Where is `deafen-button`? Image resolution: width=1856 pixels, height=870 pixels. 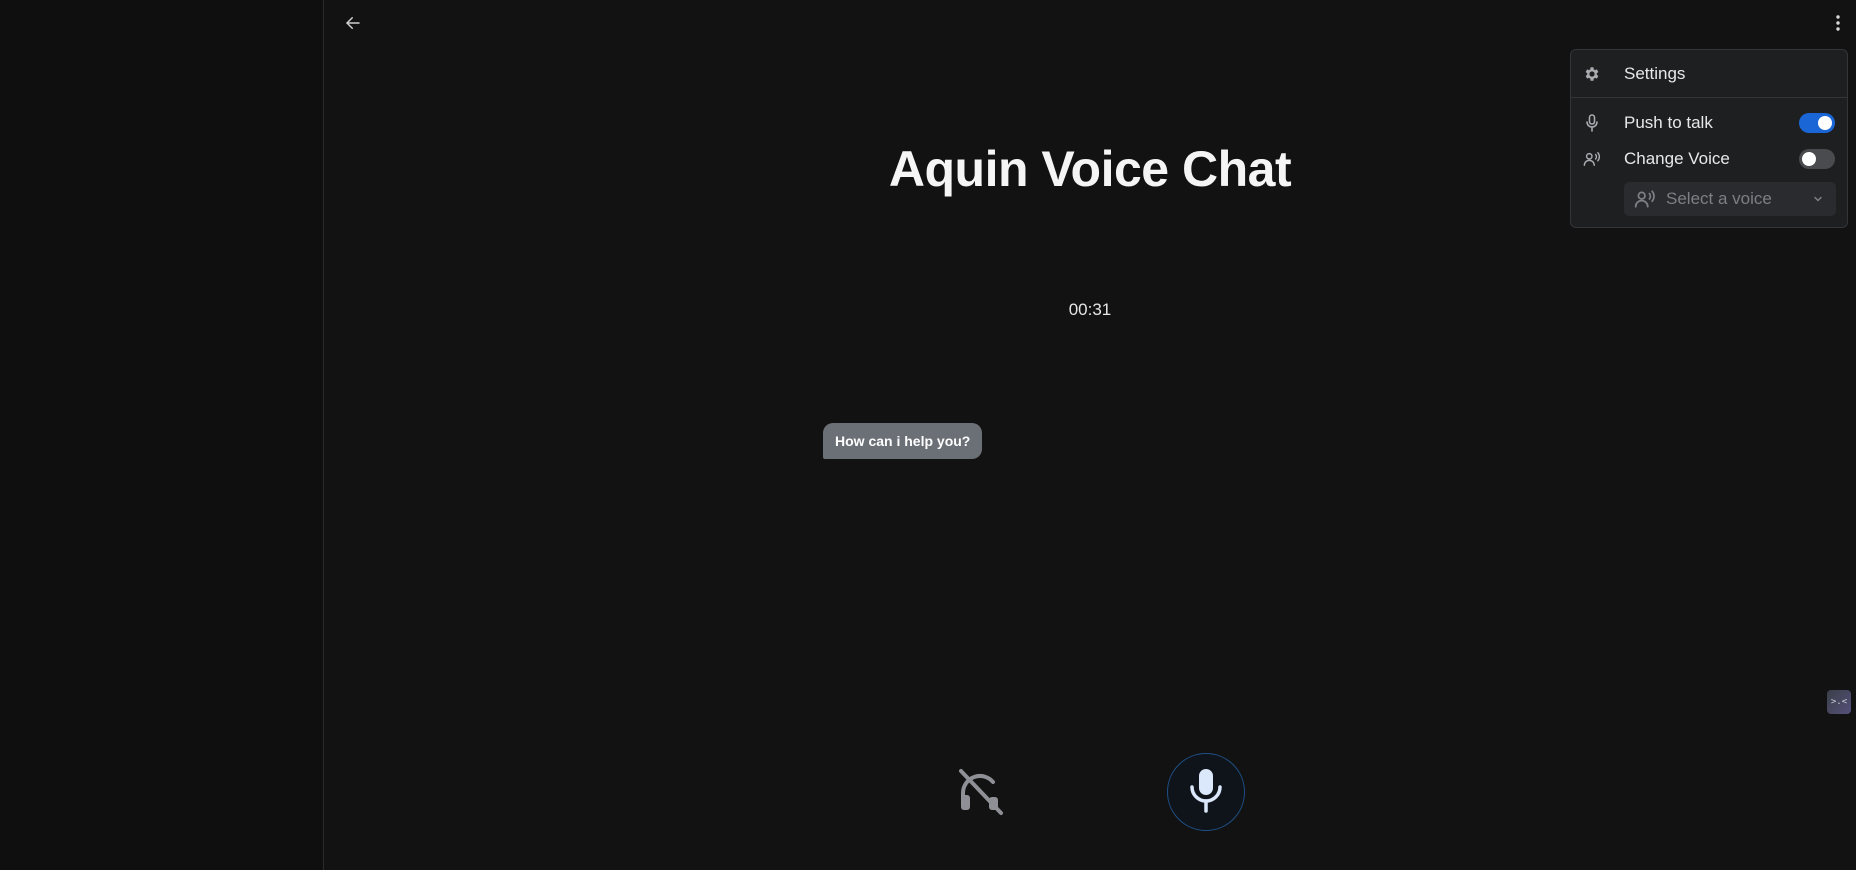 deafen-button is located at coordinates (980, 794).